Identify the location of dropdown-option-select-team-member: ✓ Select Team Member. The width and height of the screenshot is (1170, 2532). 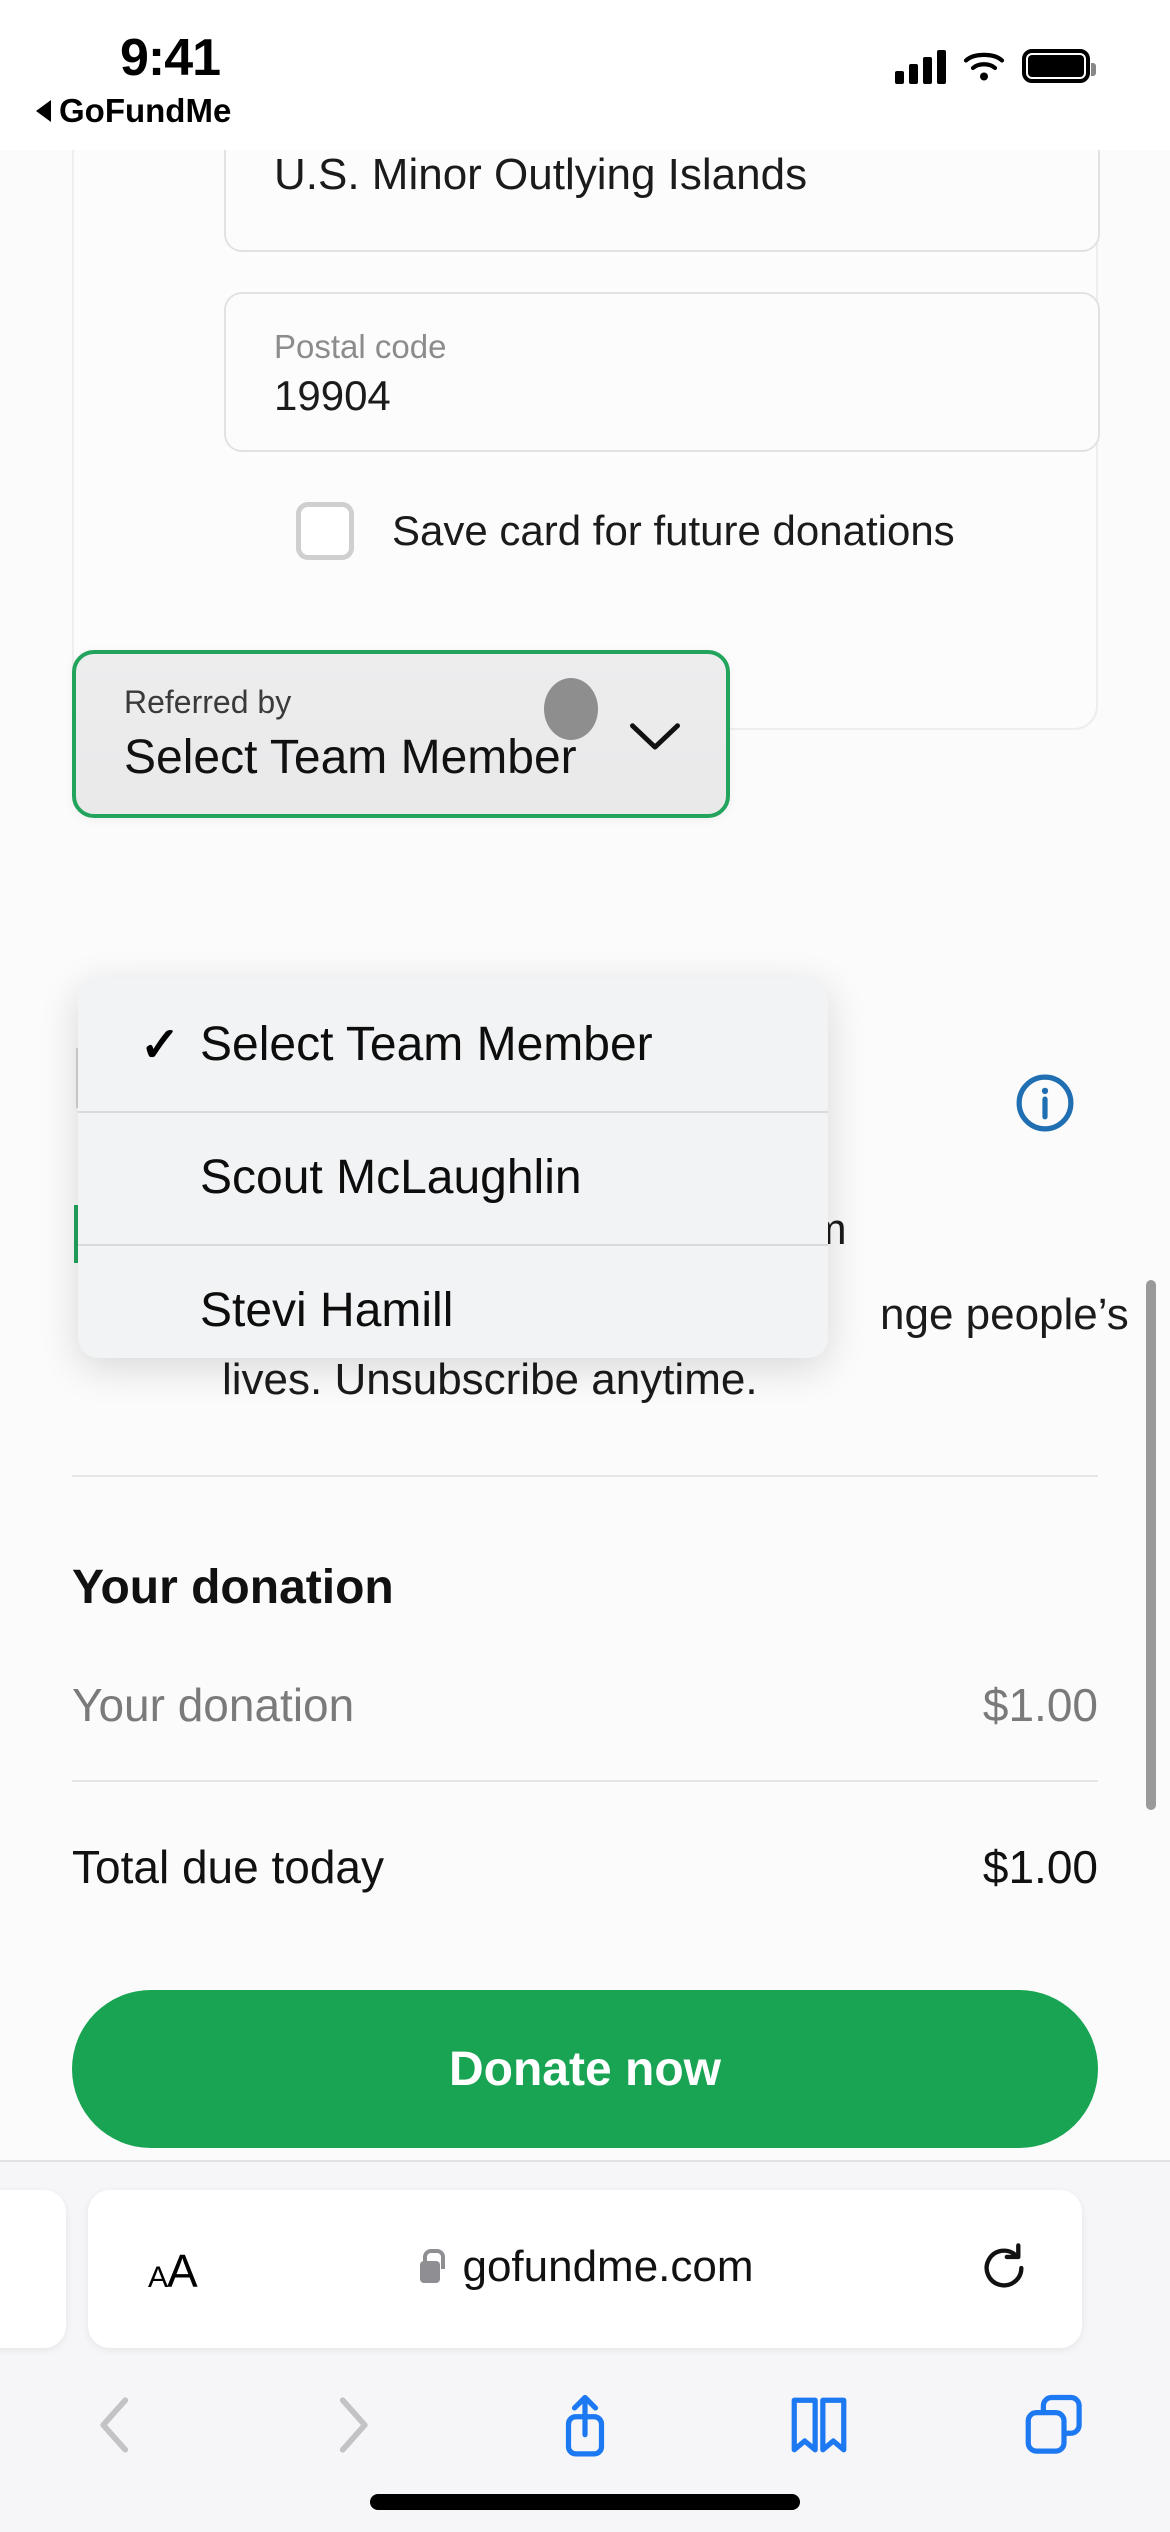
(453, 1044).